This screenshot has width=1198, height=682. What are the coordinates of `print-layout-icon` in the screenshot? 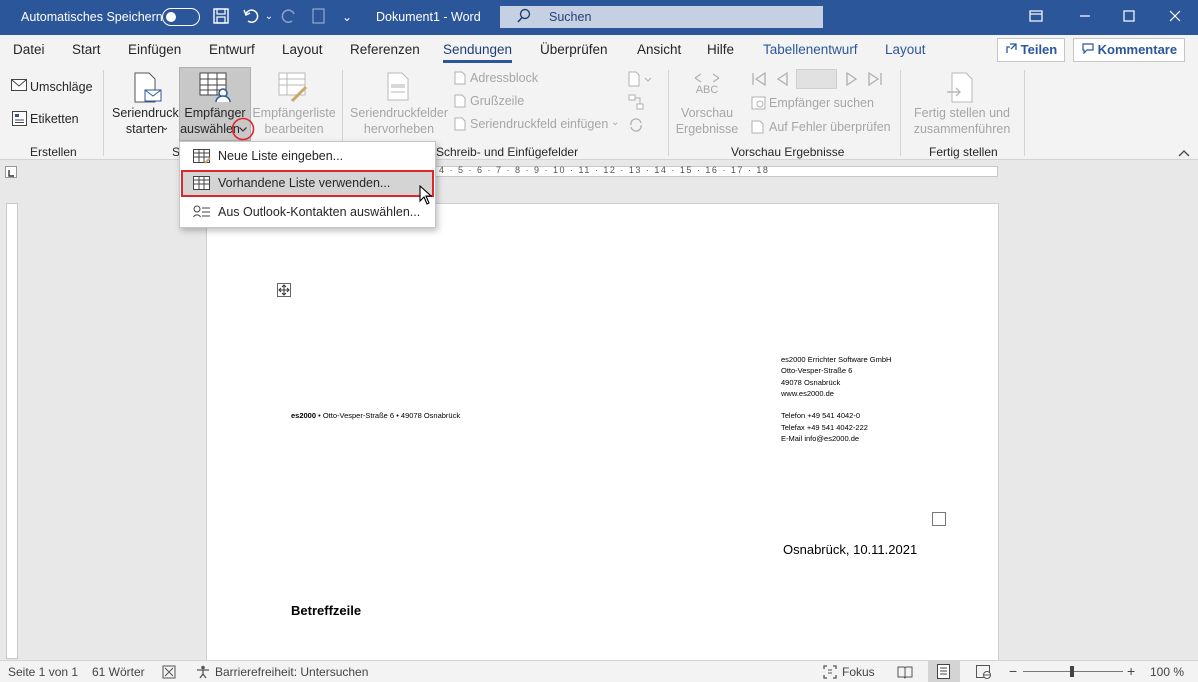 It's located at (943, 673).